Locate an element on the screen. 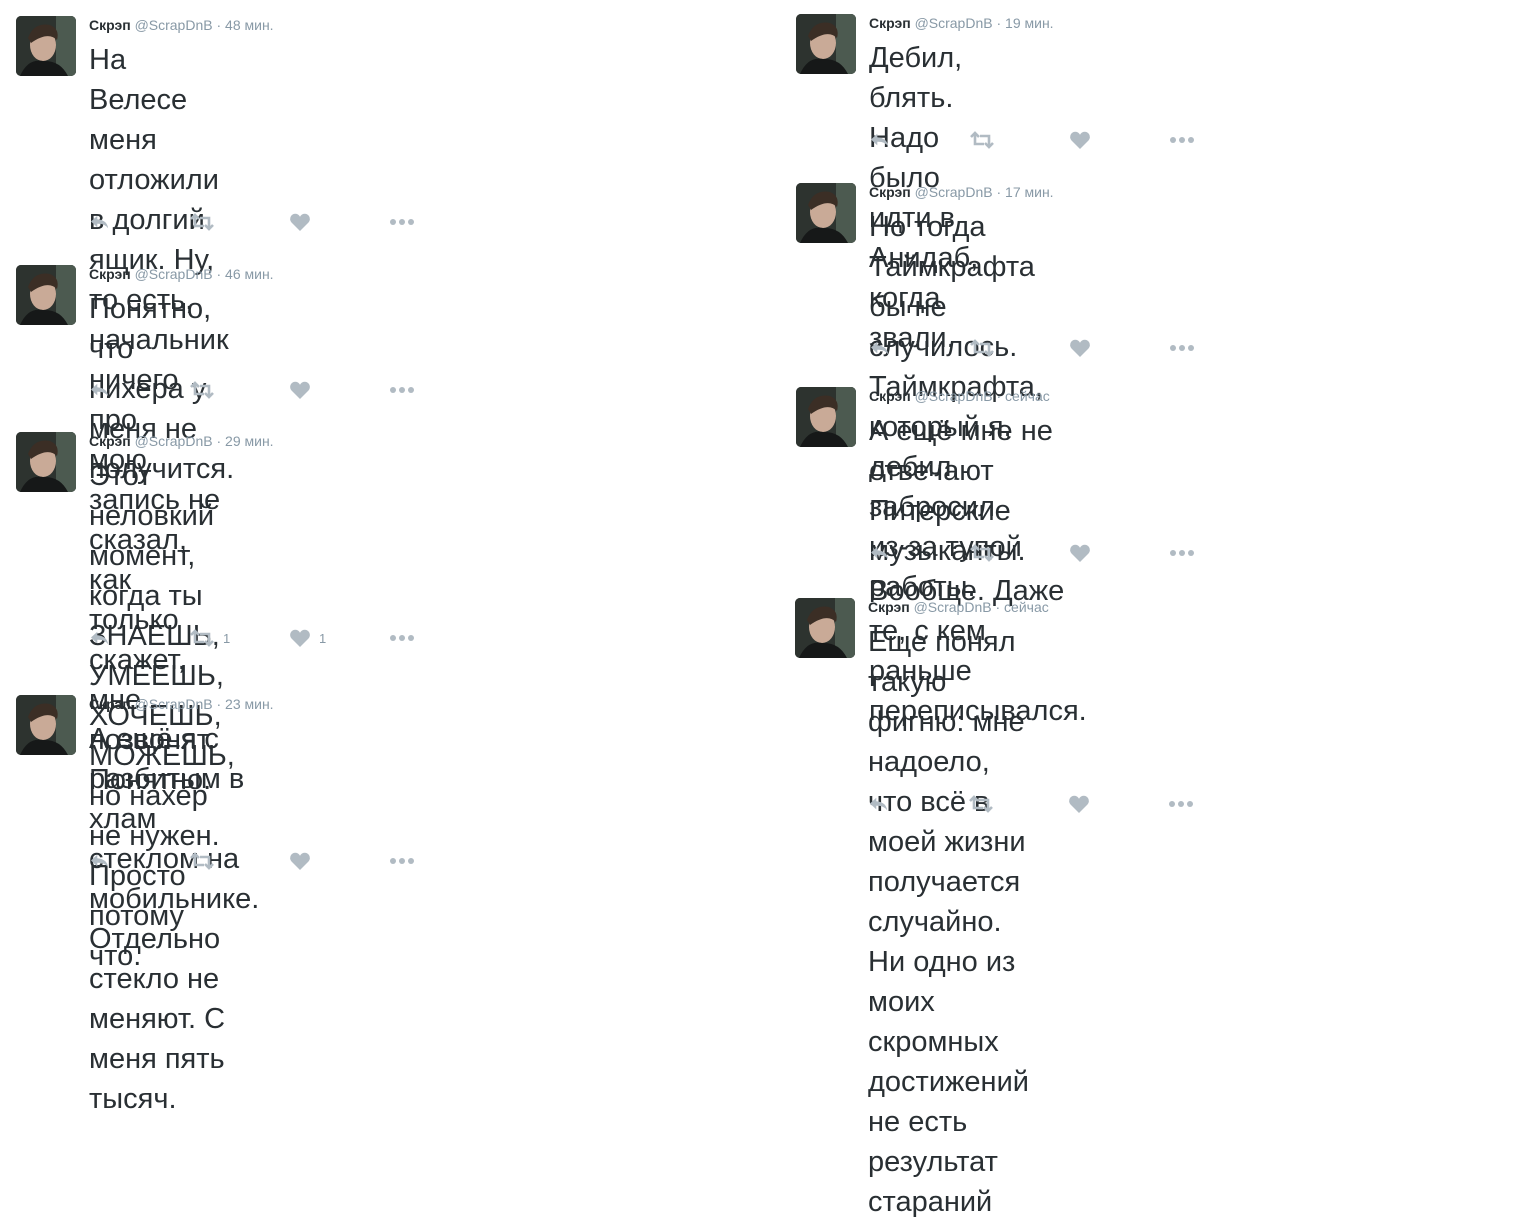  tweet-timestamp: 29 мин. is located at coordinates (249, 441).